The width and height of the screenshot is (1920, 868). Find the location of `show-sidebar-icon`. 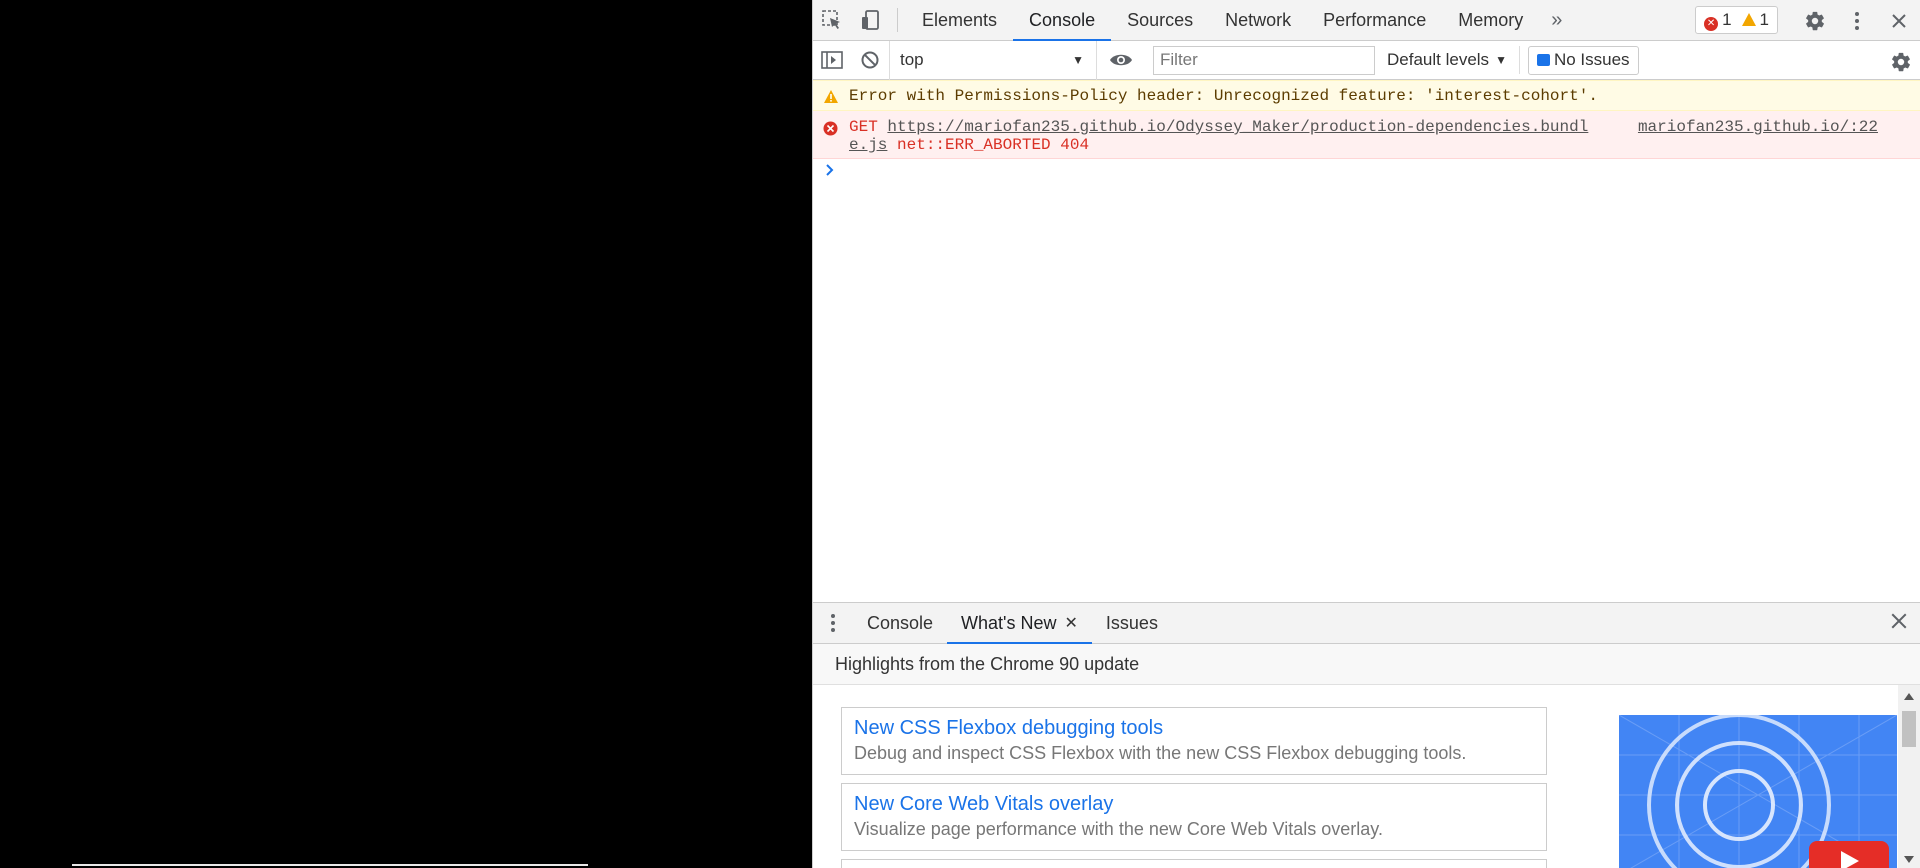

show-sidebar-icon is located at coordinates (832, 60).